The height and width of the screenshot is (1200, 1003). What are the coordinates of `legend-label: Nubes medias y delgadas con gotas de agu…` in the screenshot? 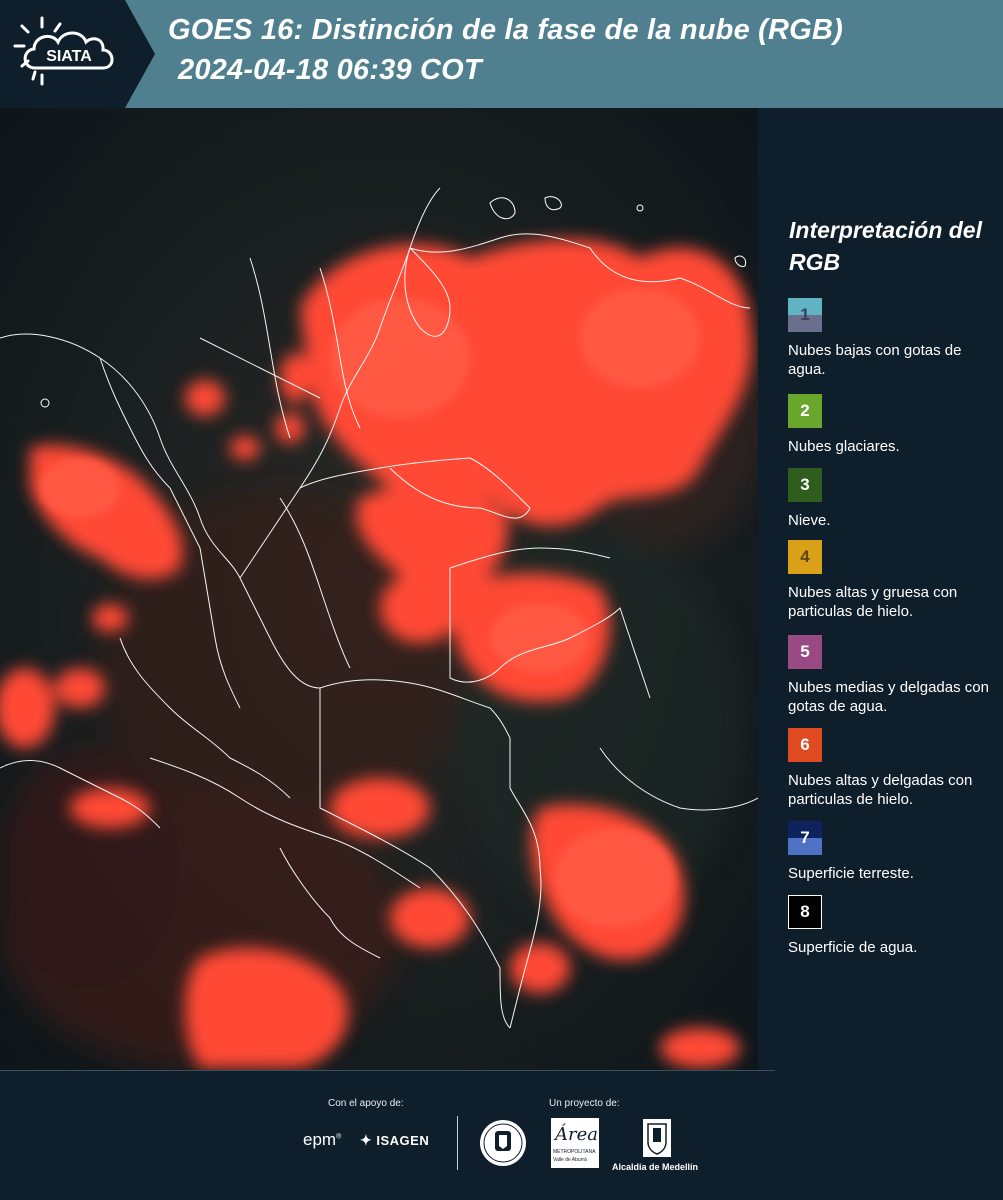 It's located at (888, 697).